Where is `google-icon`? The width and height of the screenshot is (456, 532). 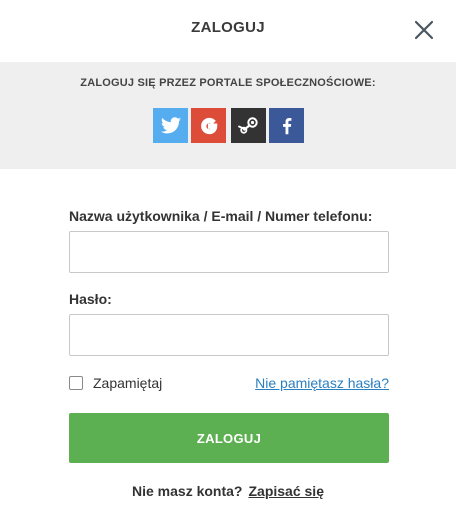
google-icon is located at coordinates (208, 125).